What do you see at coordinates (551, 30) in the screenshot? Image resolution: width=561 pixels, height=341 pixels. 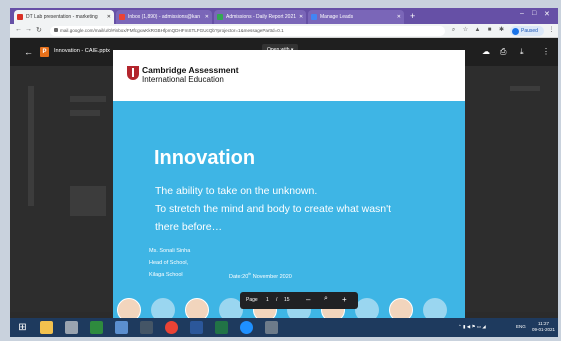 I see `menu-kebab-icon: ⋮` at bounding box center [551, 30].